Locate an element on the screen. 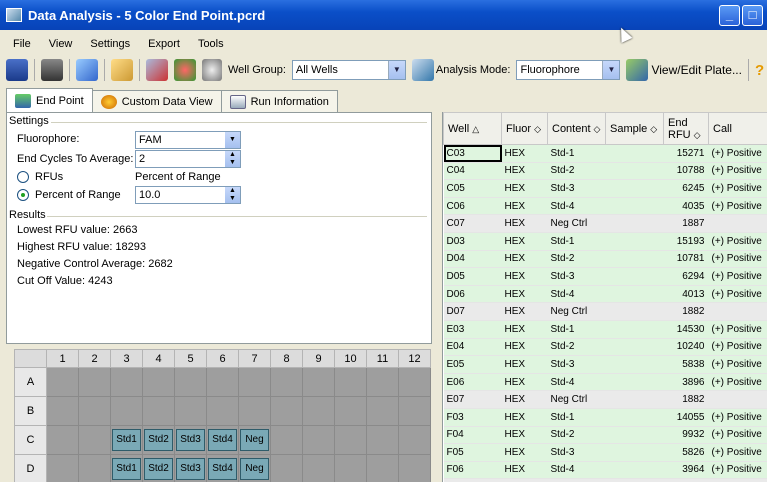 The image size is (767, 482). table-cell: 4013 is located at coordinates (686, 294).